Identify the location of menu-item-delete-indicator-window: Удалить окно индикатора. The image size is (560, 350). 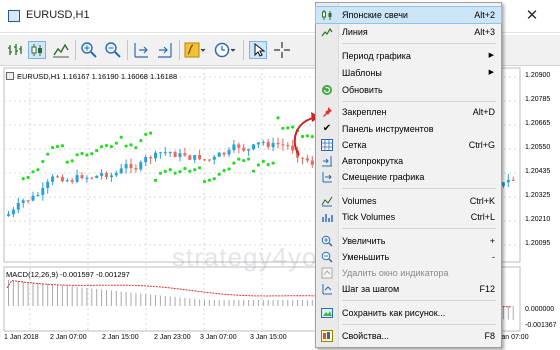
(408, 273).